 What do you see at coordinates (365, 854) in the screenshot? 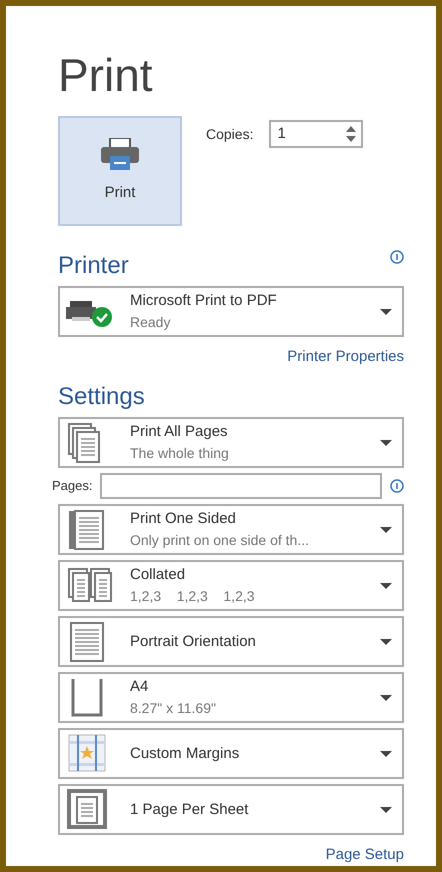
I see `page-setup-link: Page Setup` at bounding box center [365, 854].